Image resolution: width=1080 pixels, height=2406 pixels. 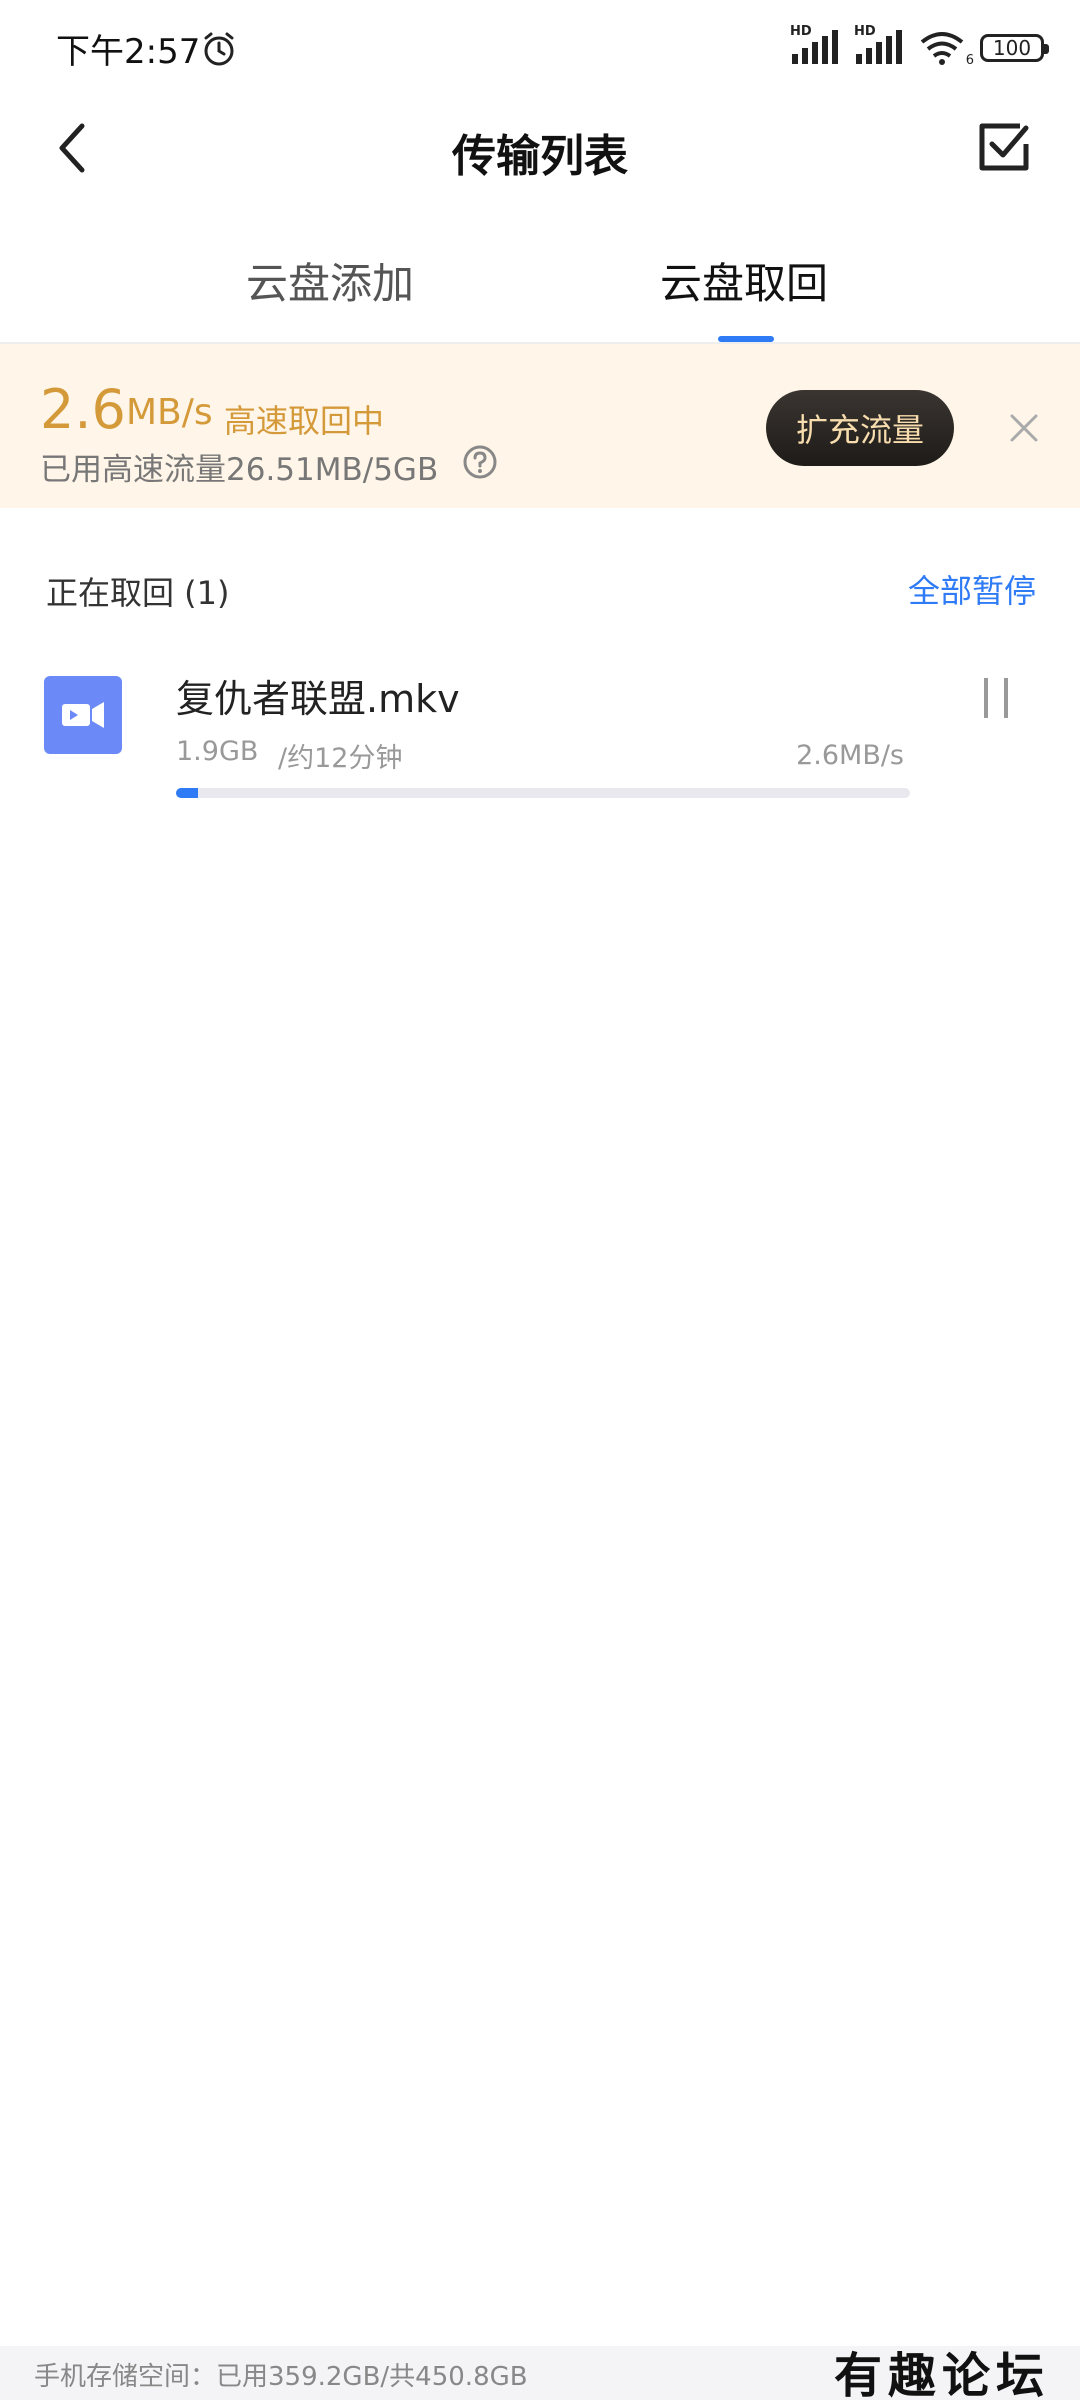 What do you see at coordinates (997, 698) in the screenshot?
I see `pause-icon` at bounding box center [997, 698].